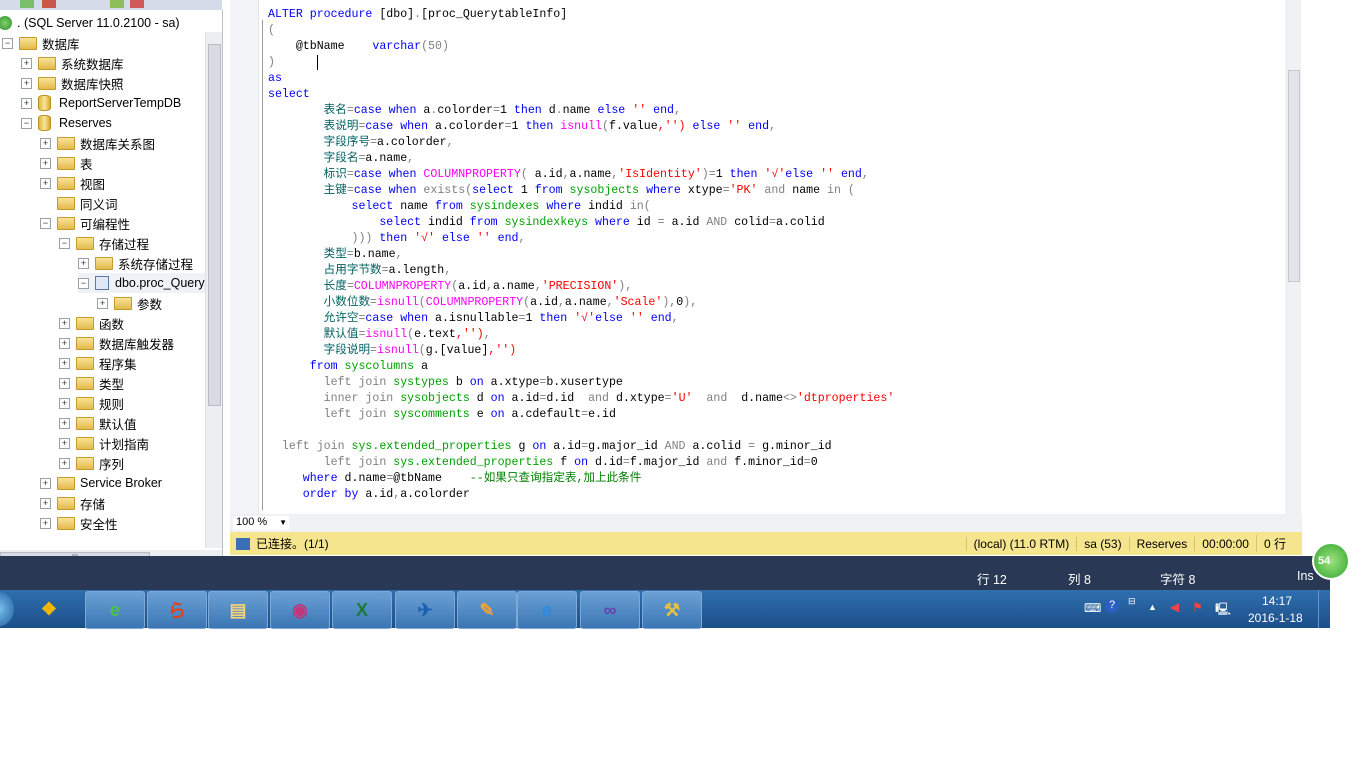 This screenshot has width=1366, height=768. Describe the element at coordinates (581, 159) in the screenshot. I see `code-line: 字段名=a.name,` at that location.